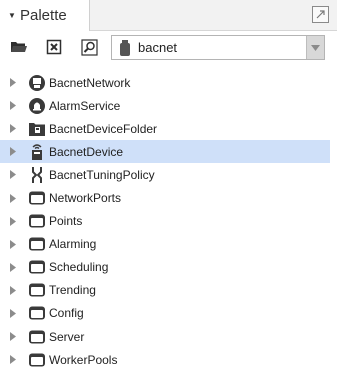  What do you see at coordinates (168, 313) in the screenshot?
I see `tree-item-config: Config` at bounding box center [168, 313].